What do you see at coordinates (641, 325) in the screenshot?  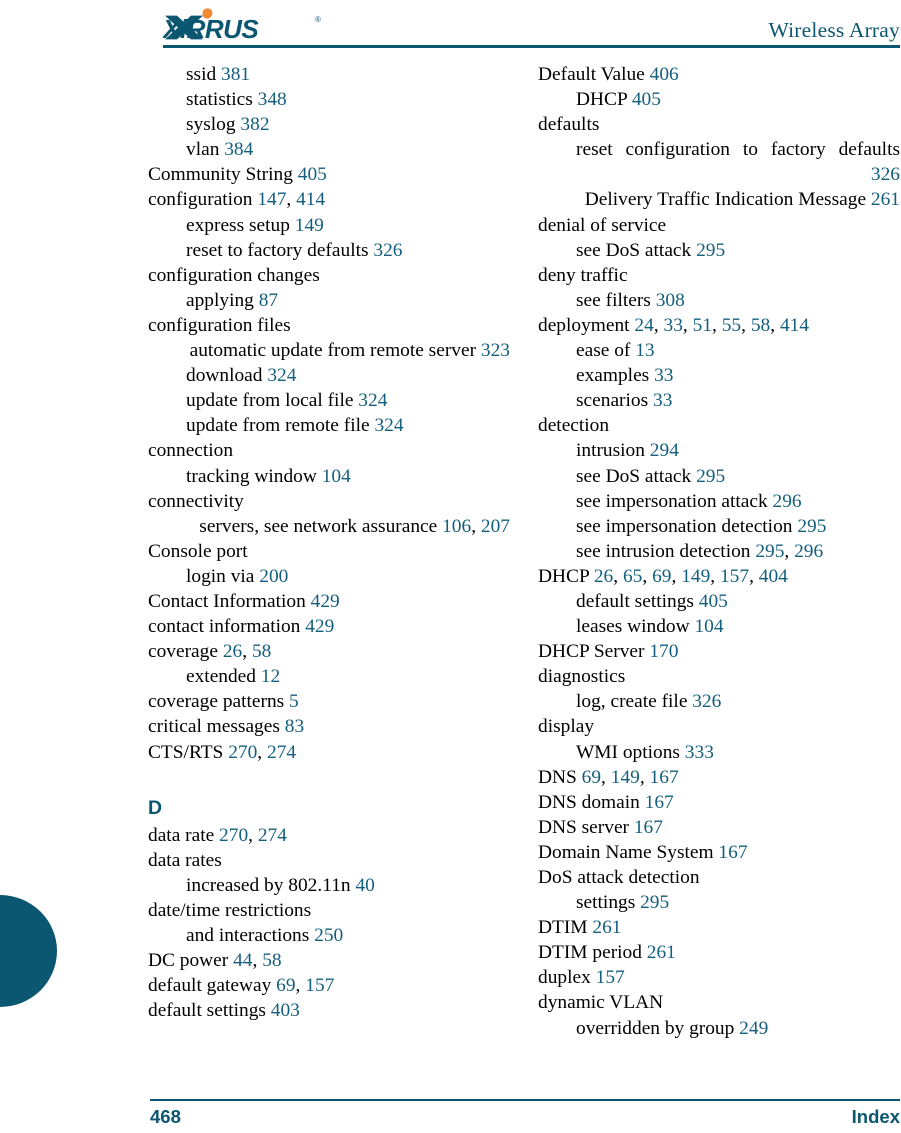 I see `index-page-number: 24` at bounding box center [641, 325].